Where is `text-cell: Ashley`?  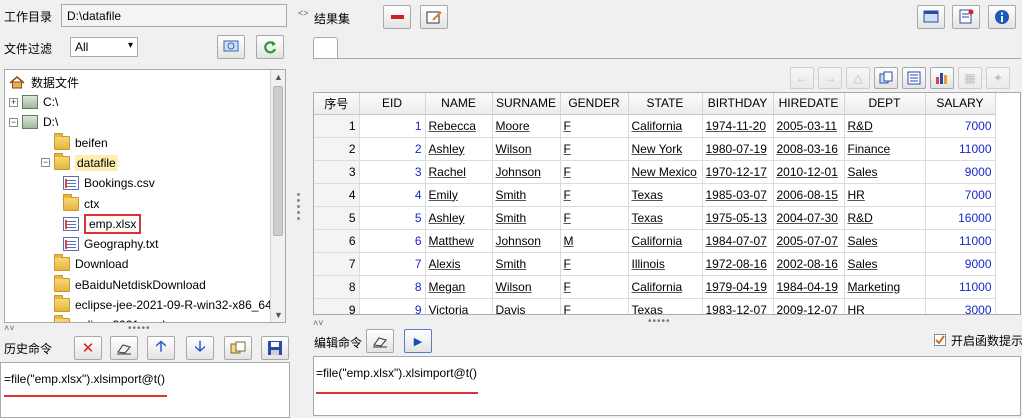 text-cell: Ashley is located at coordinates (459, 149).